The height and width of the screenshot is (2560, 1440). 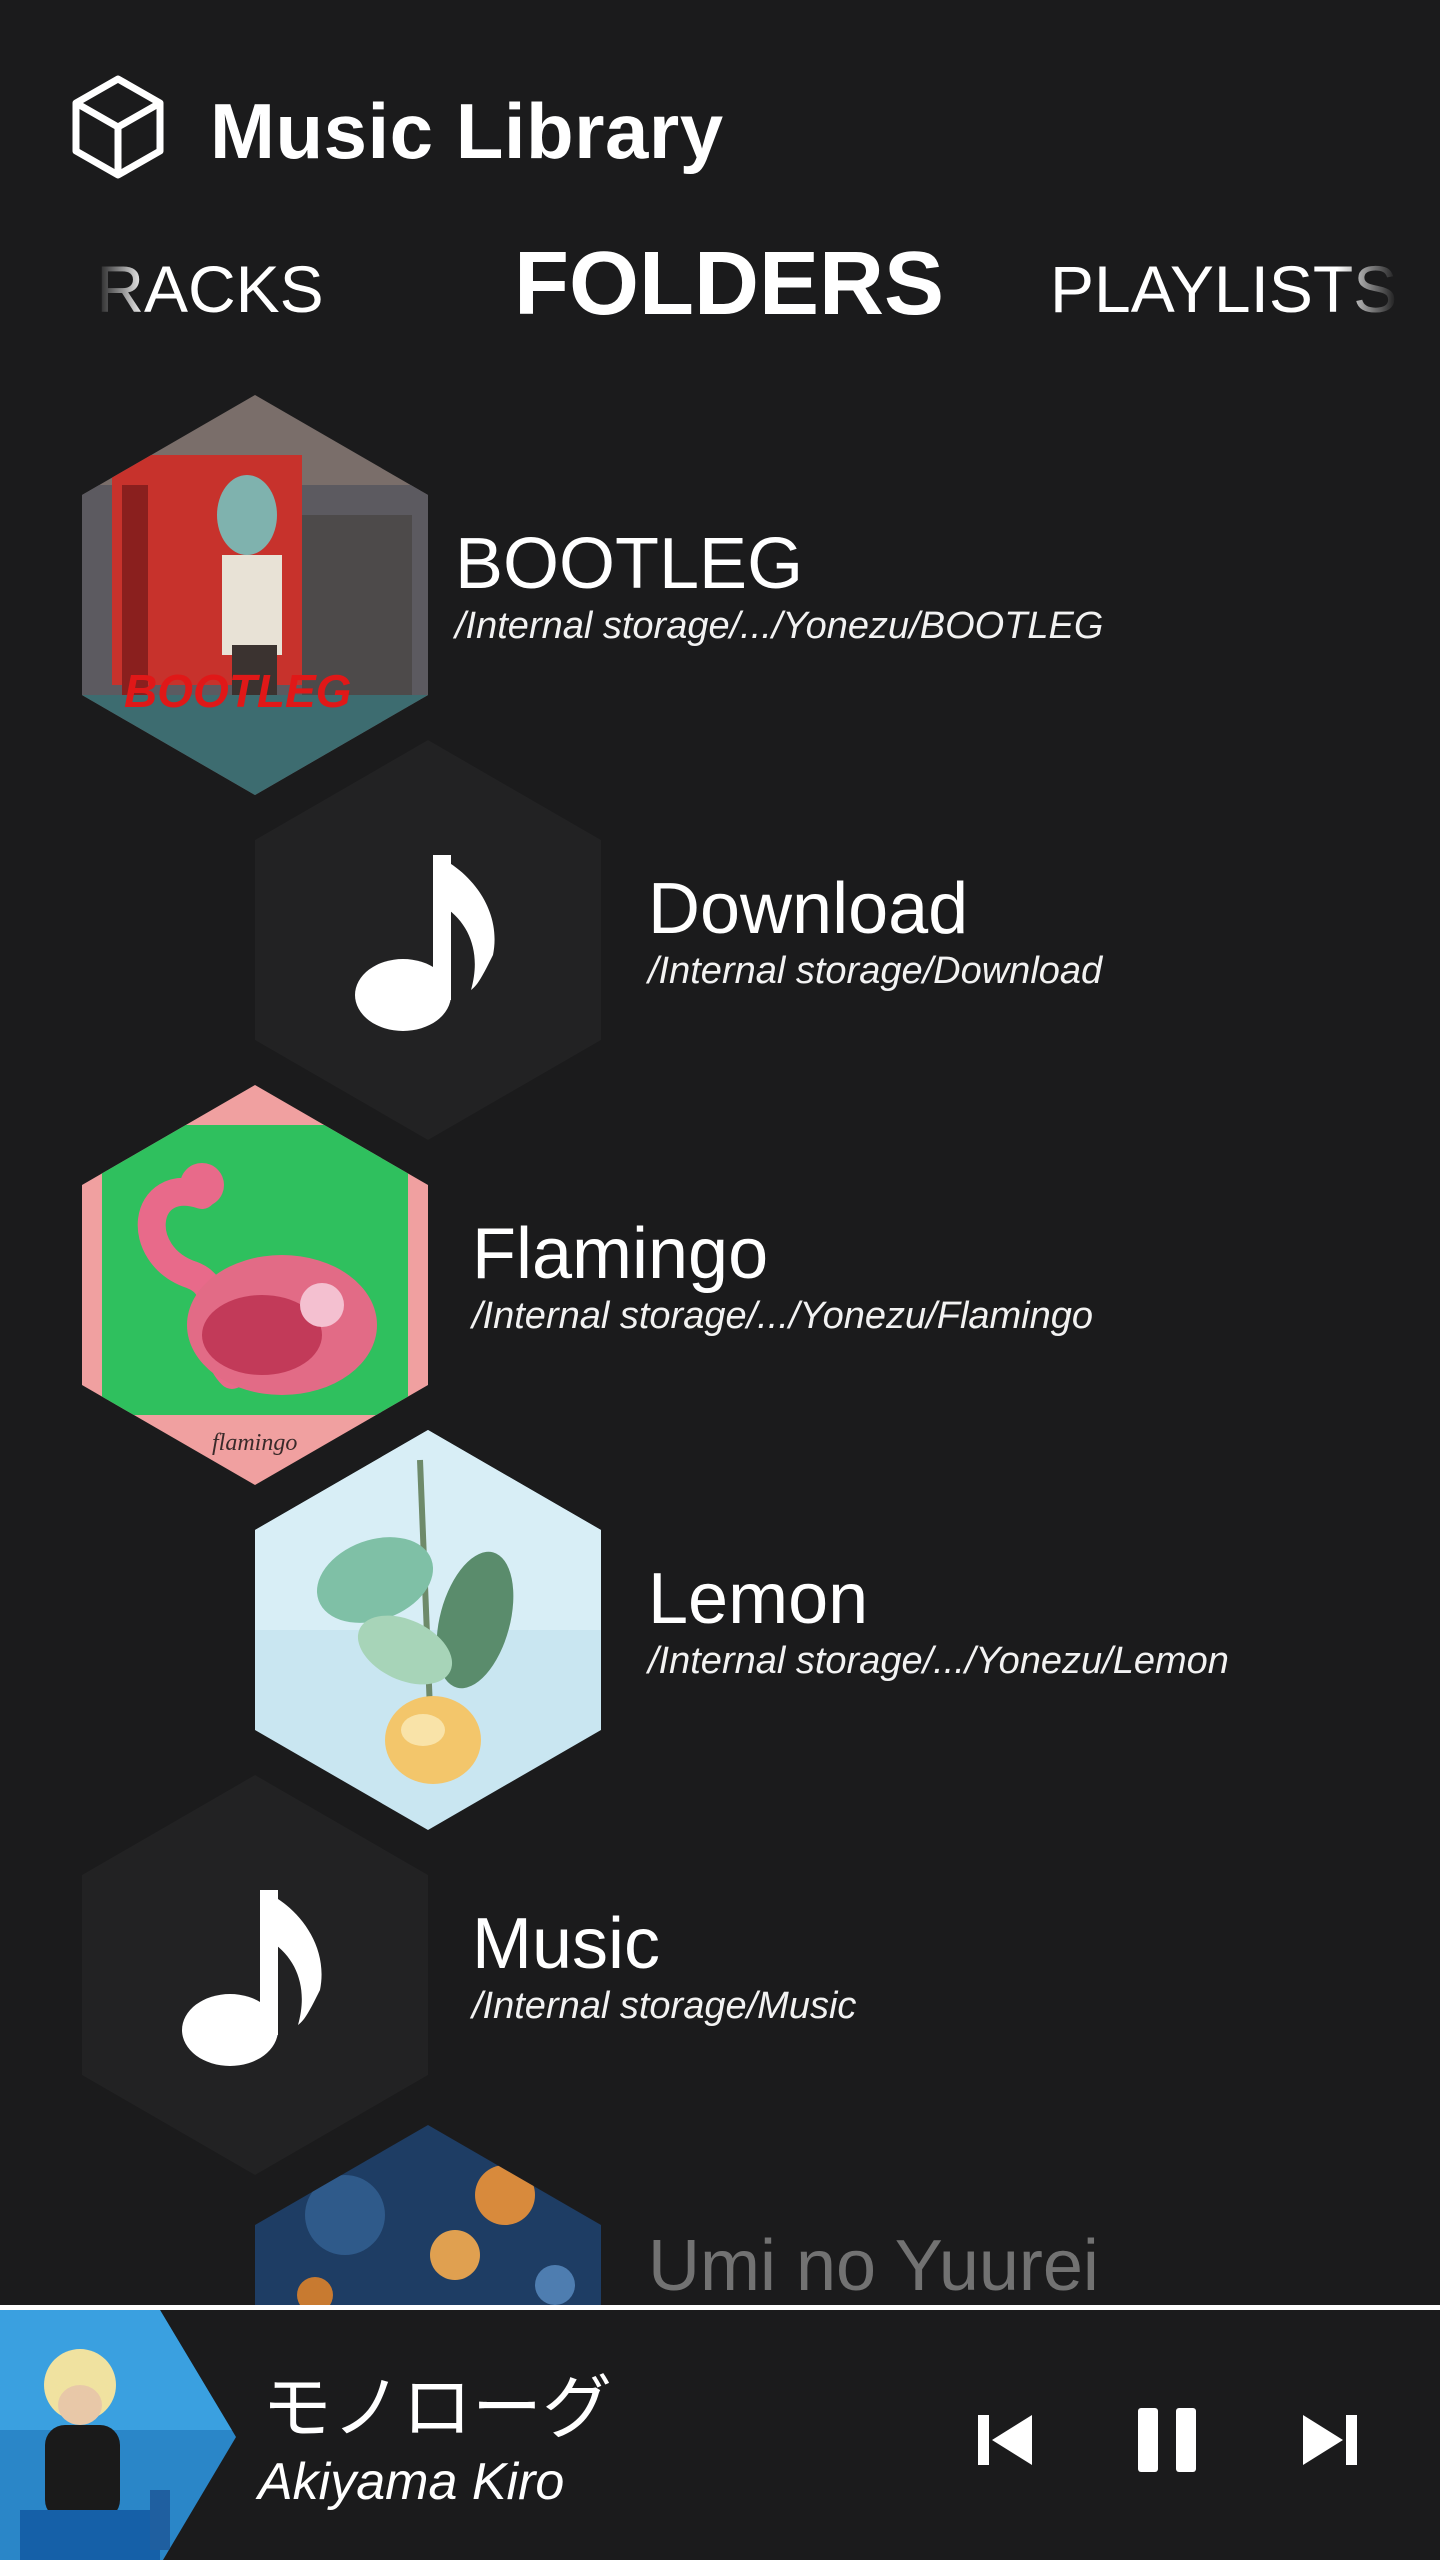 What do you see at coordinates (118, 2435) in the screenshot?
I see `now-playing-album-art` at bounding box center [118, 2435].